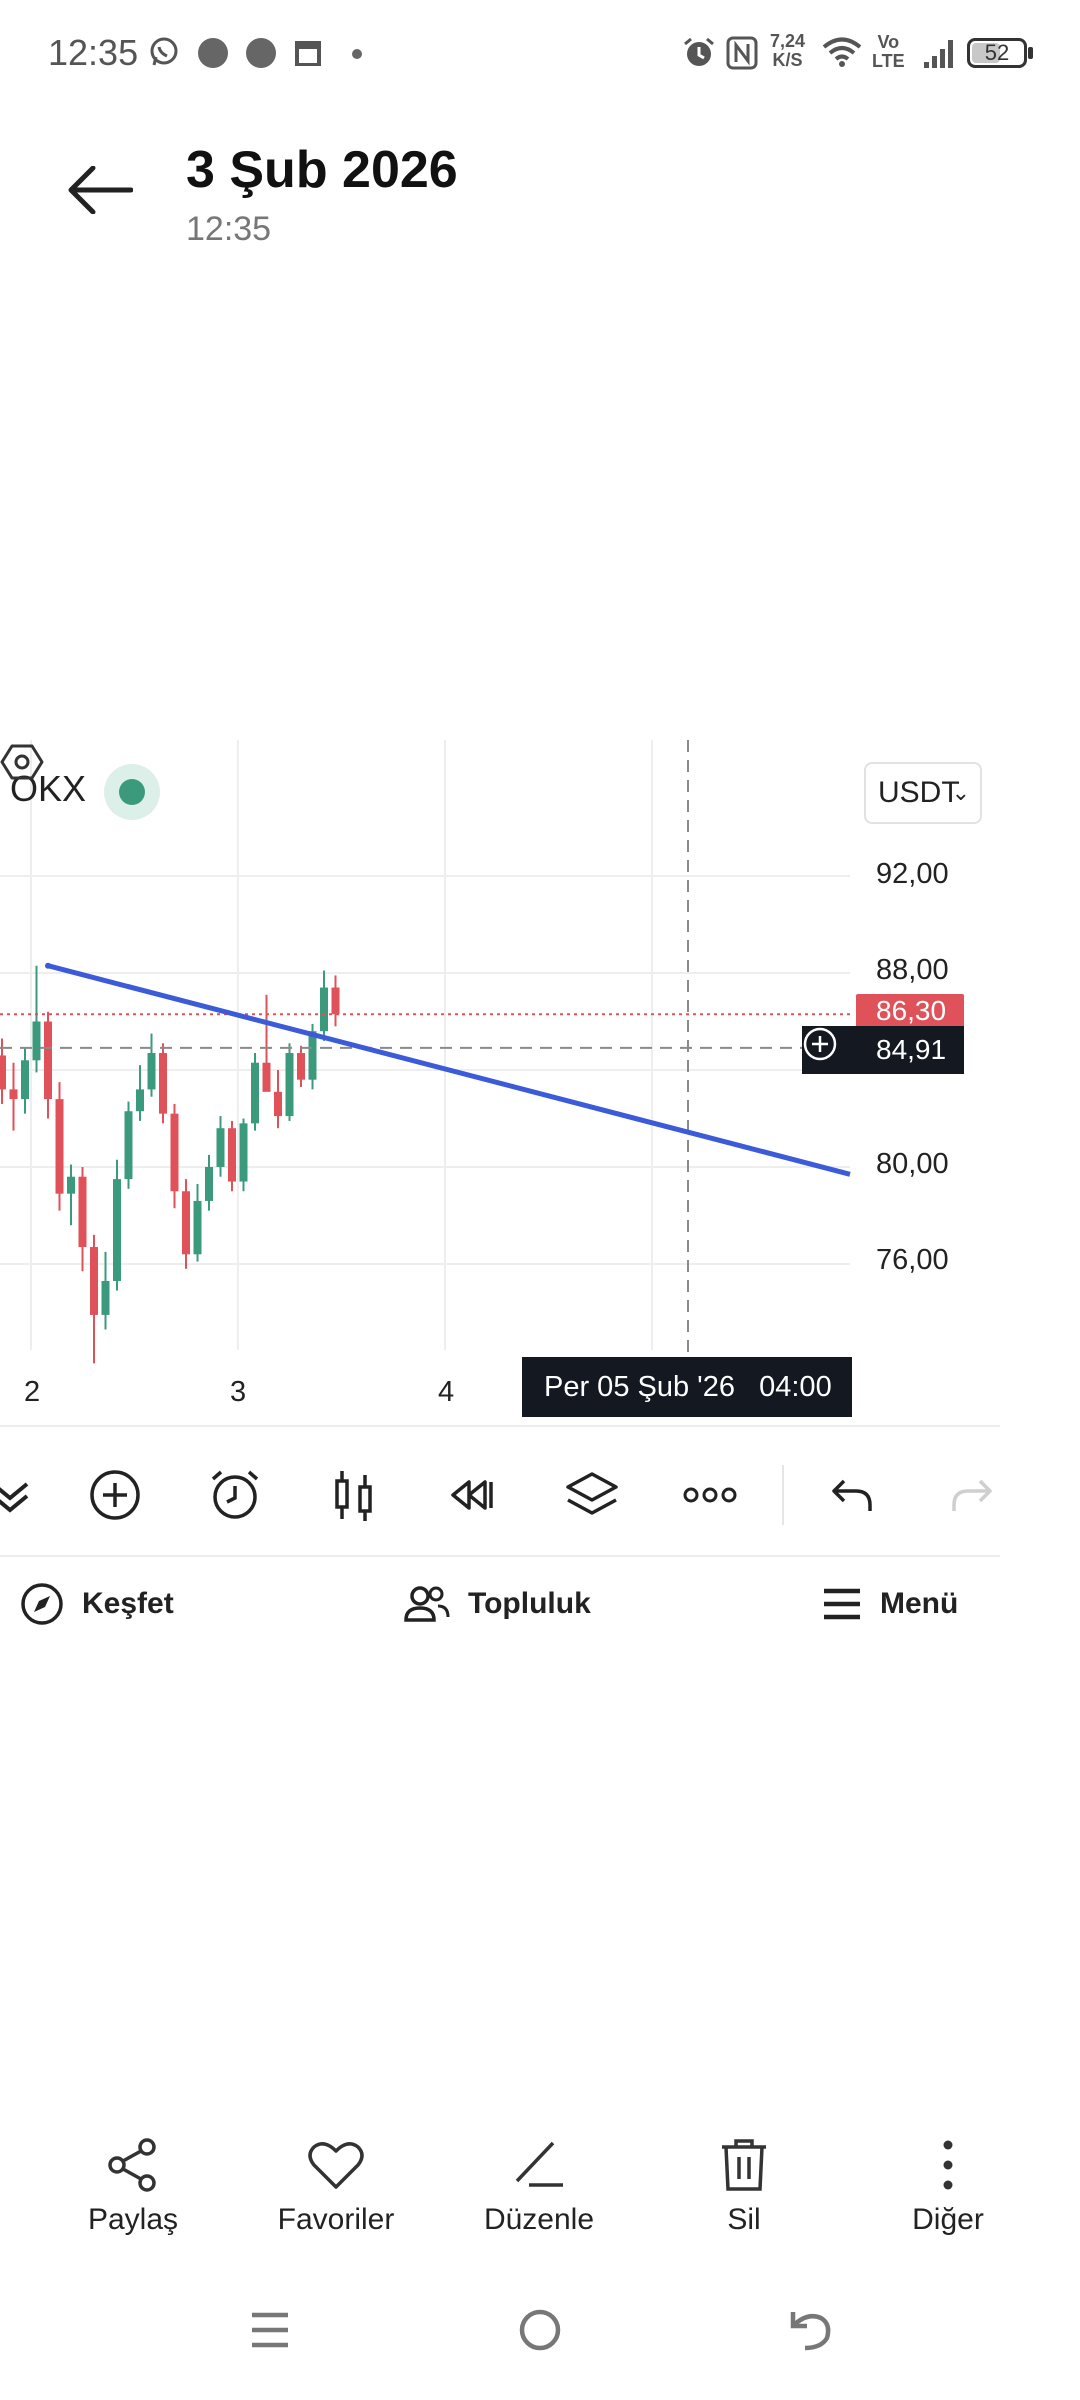  I want to click on trash-icon, so click(744, 2165).